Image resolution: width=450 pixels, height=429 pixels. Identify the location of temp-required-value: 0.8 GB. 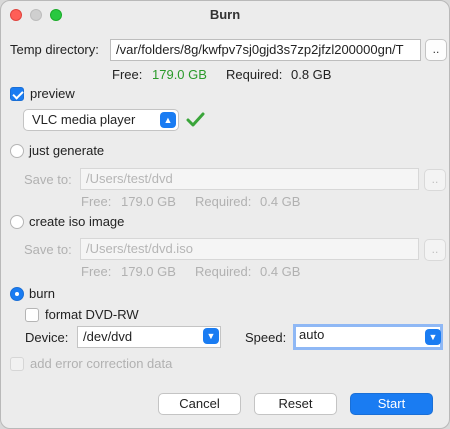
(311, 74).